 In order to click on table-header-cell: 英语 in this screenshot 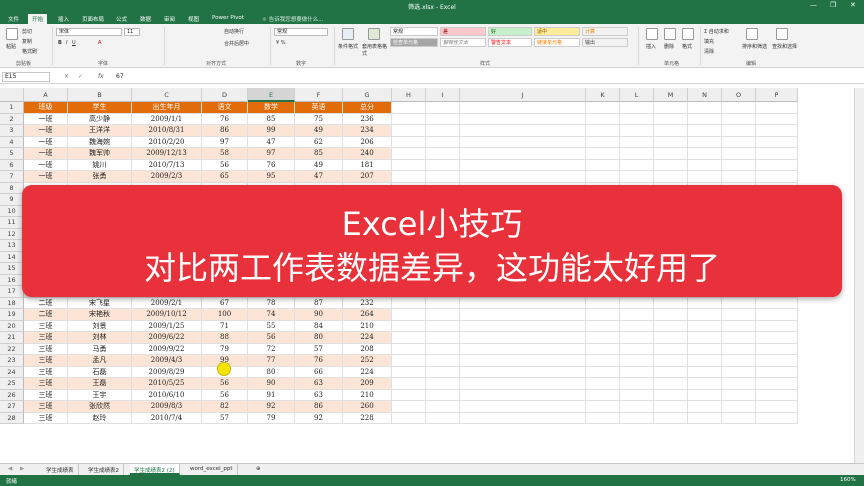, I will do `click(319, 108)`.